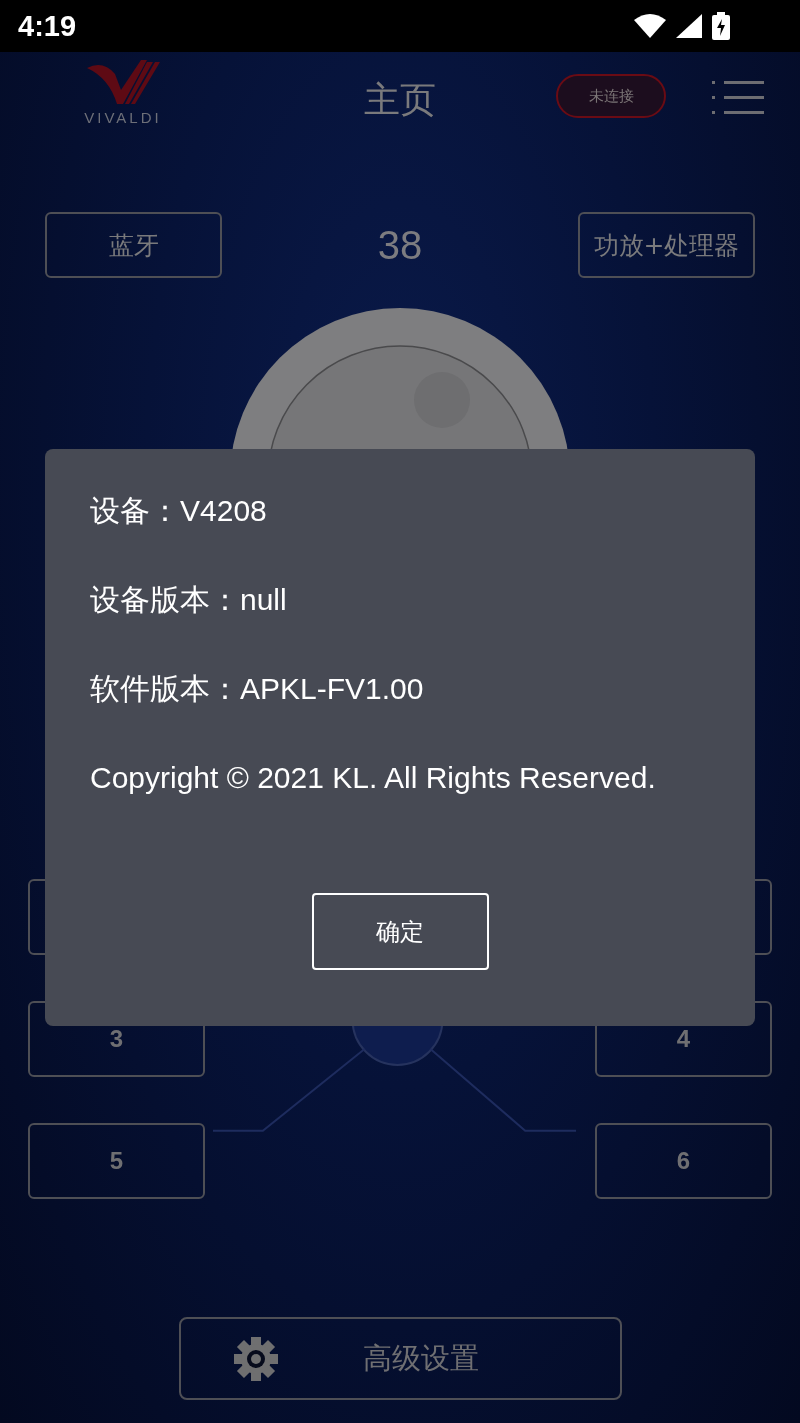 The image size is (800, 1423). I want to click on page-title: 主页, so click(400, 100).